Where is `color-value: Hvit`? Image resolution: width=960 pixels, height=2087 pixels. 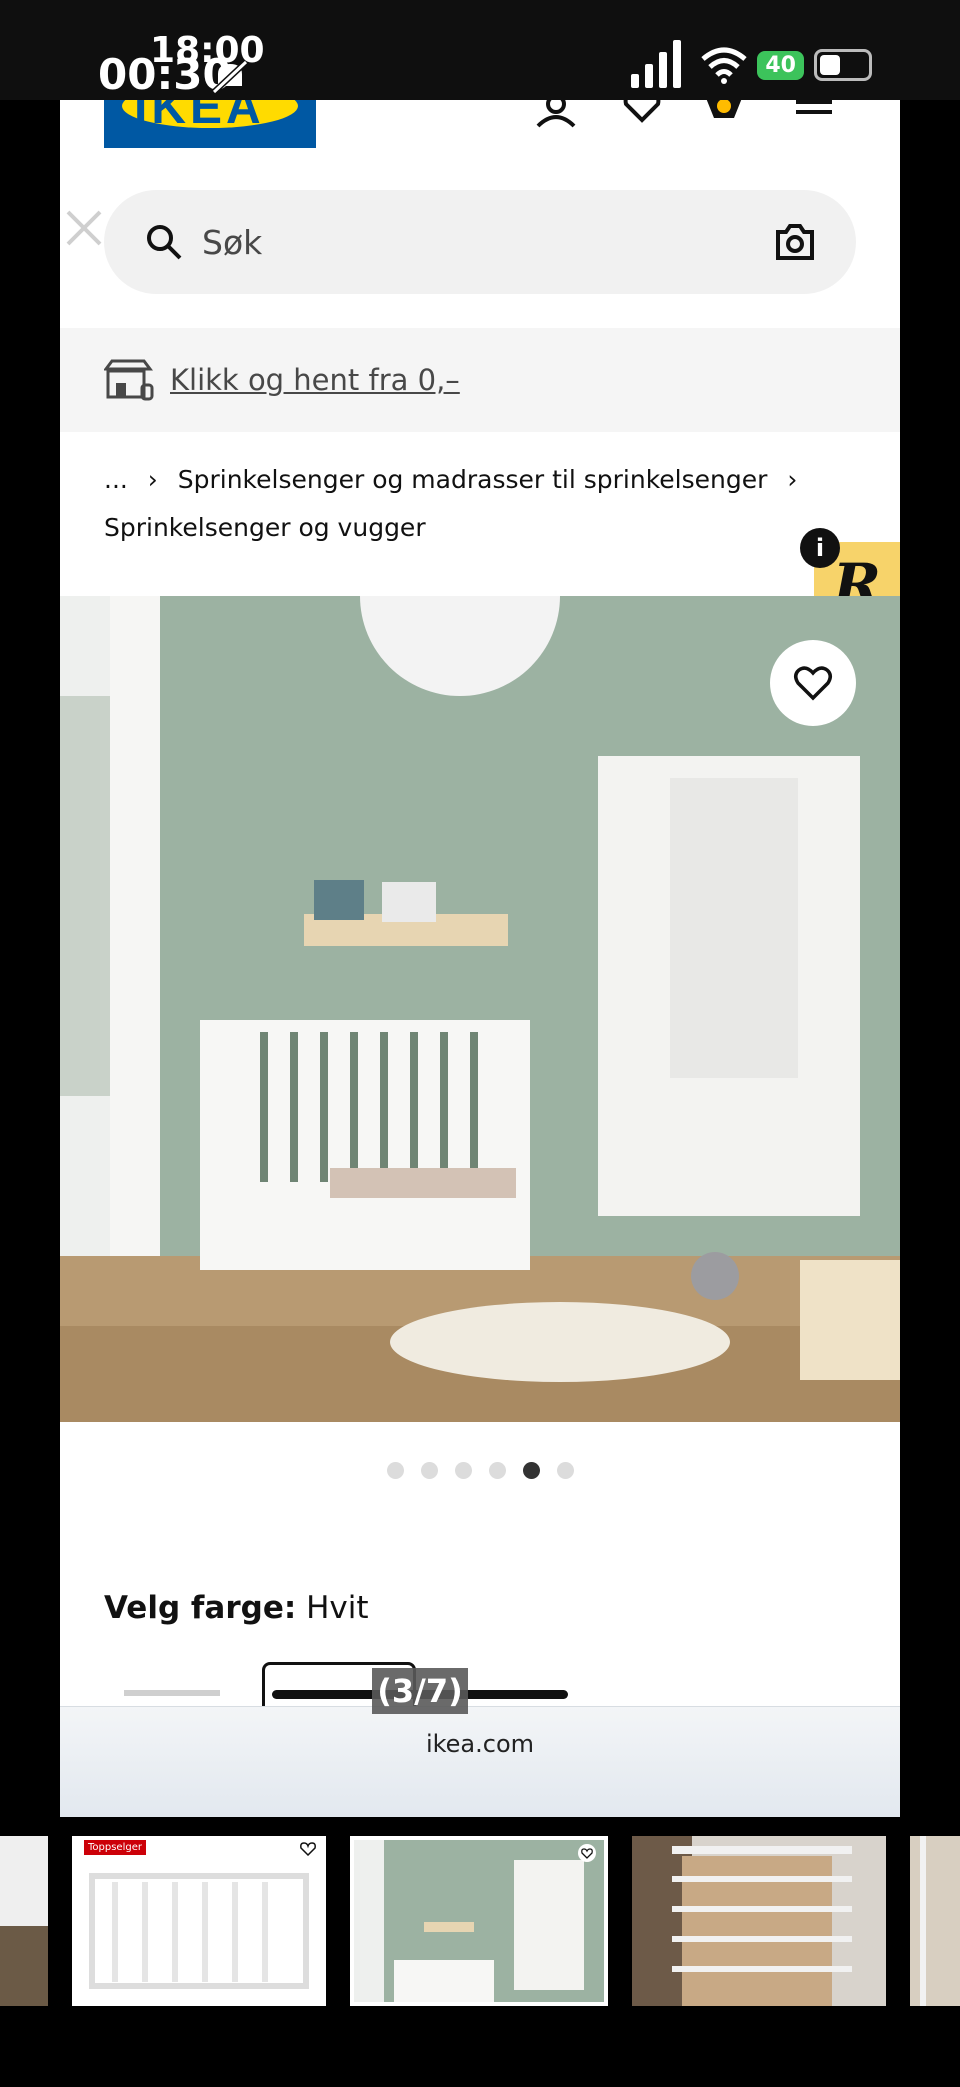 color-value: Hvit is located at coordinates (337, 1608).